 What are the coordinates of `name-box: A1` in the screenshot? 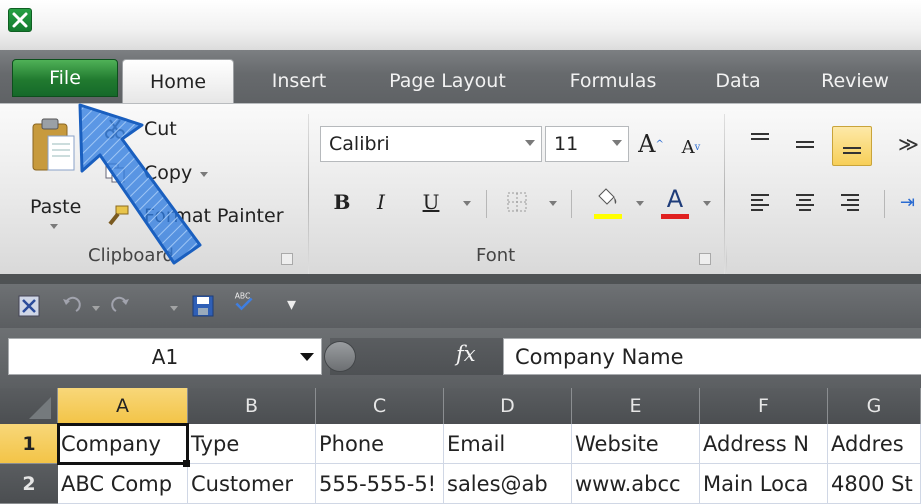 It's located at (165, 356).